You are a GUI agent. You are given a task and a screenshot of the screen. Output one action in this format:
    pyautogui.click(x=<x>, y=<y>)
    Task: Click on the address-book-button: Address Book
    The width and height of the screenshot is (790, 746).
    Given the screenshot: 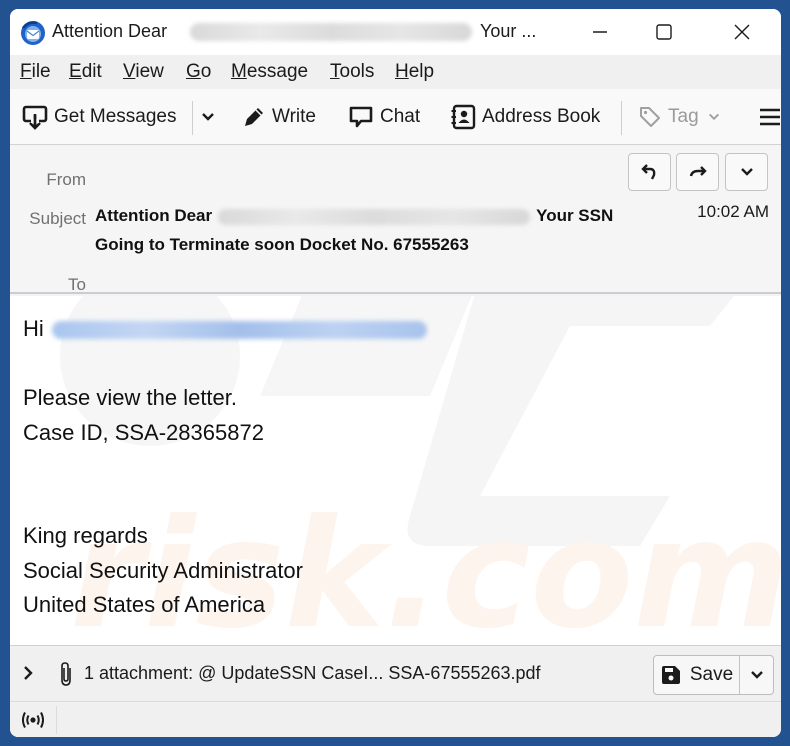 What is the action you would take?
    pyautogui.click(x=525, y=117)
    